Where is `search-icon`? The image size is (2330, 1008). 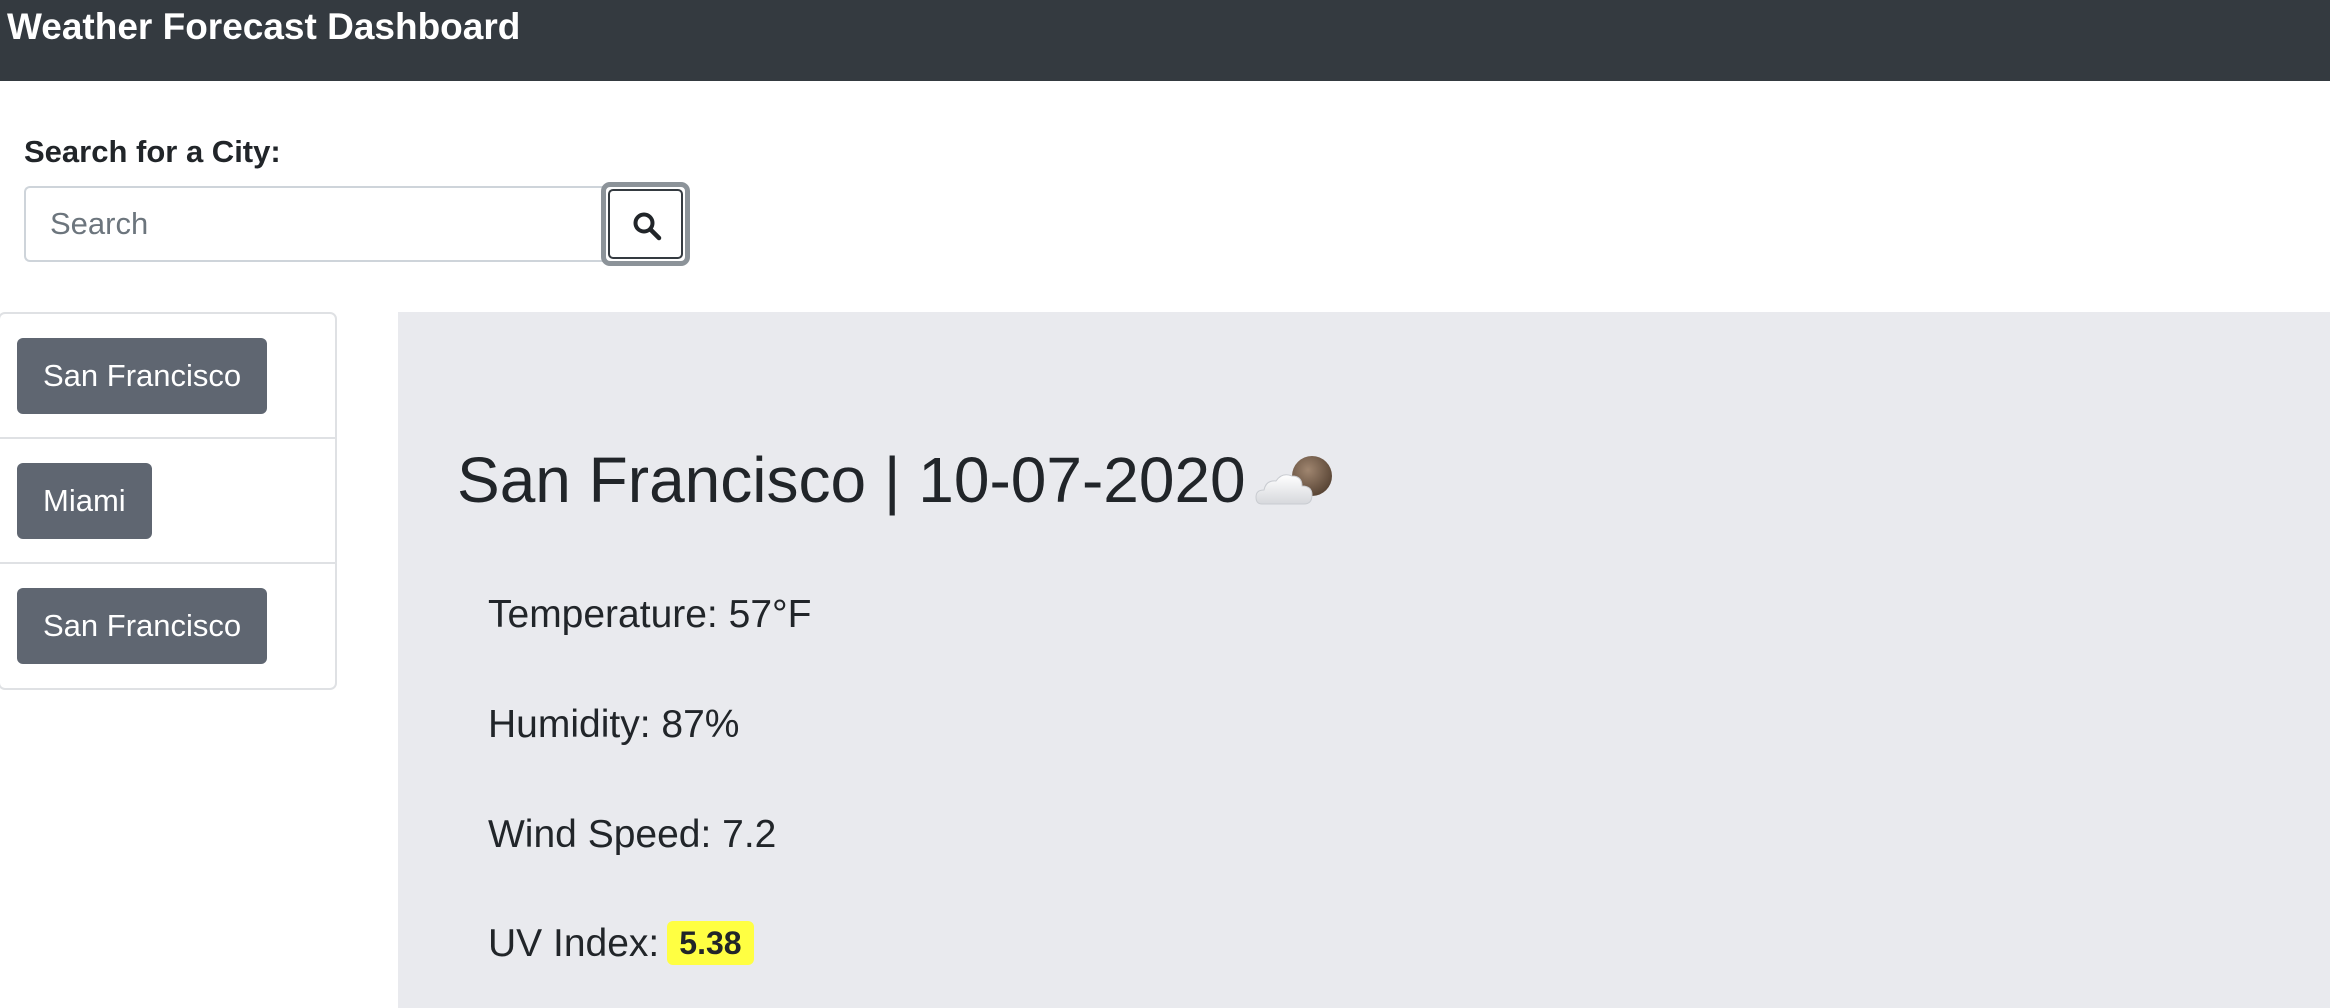 search-icon is located at coordinates (647, 226).